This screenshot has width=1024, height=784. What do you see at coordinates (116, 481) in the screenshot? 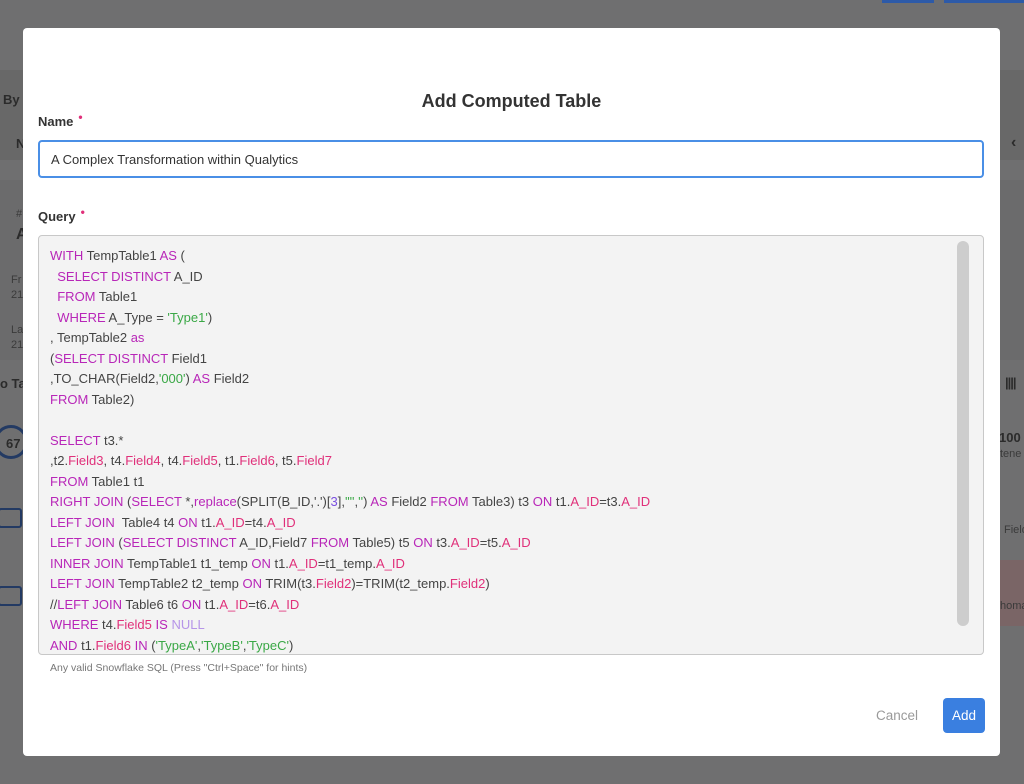
I see `code-token: Table1 t1` at bounding box center [116, 481].